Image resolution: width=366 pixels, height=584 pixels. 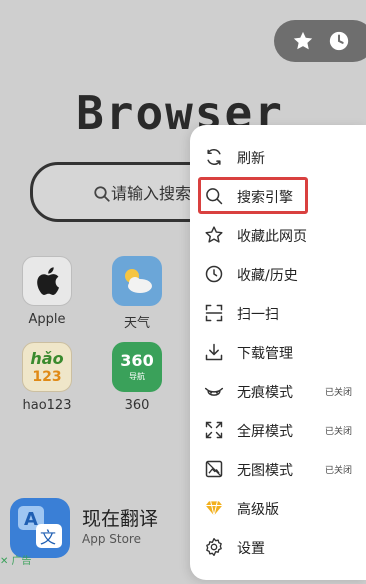 What do you see at coordinates (137, 405) in the screenshot?
I see `app-label: 360` at bounding box center [137, 405].